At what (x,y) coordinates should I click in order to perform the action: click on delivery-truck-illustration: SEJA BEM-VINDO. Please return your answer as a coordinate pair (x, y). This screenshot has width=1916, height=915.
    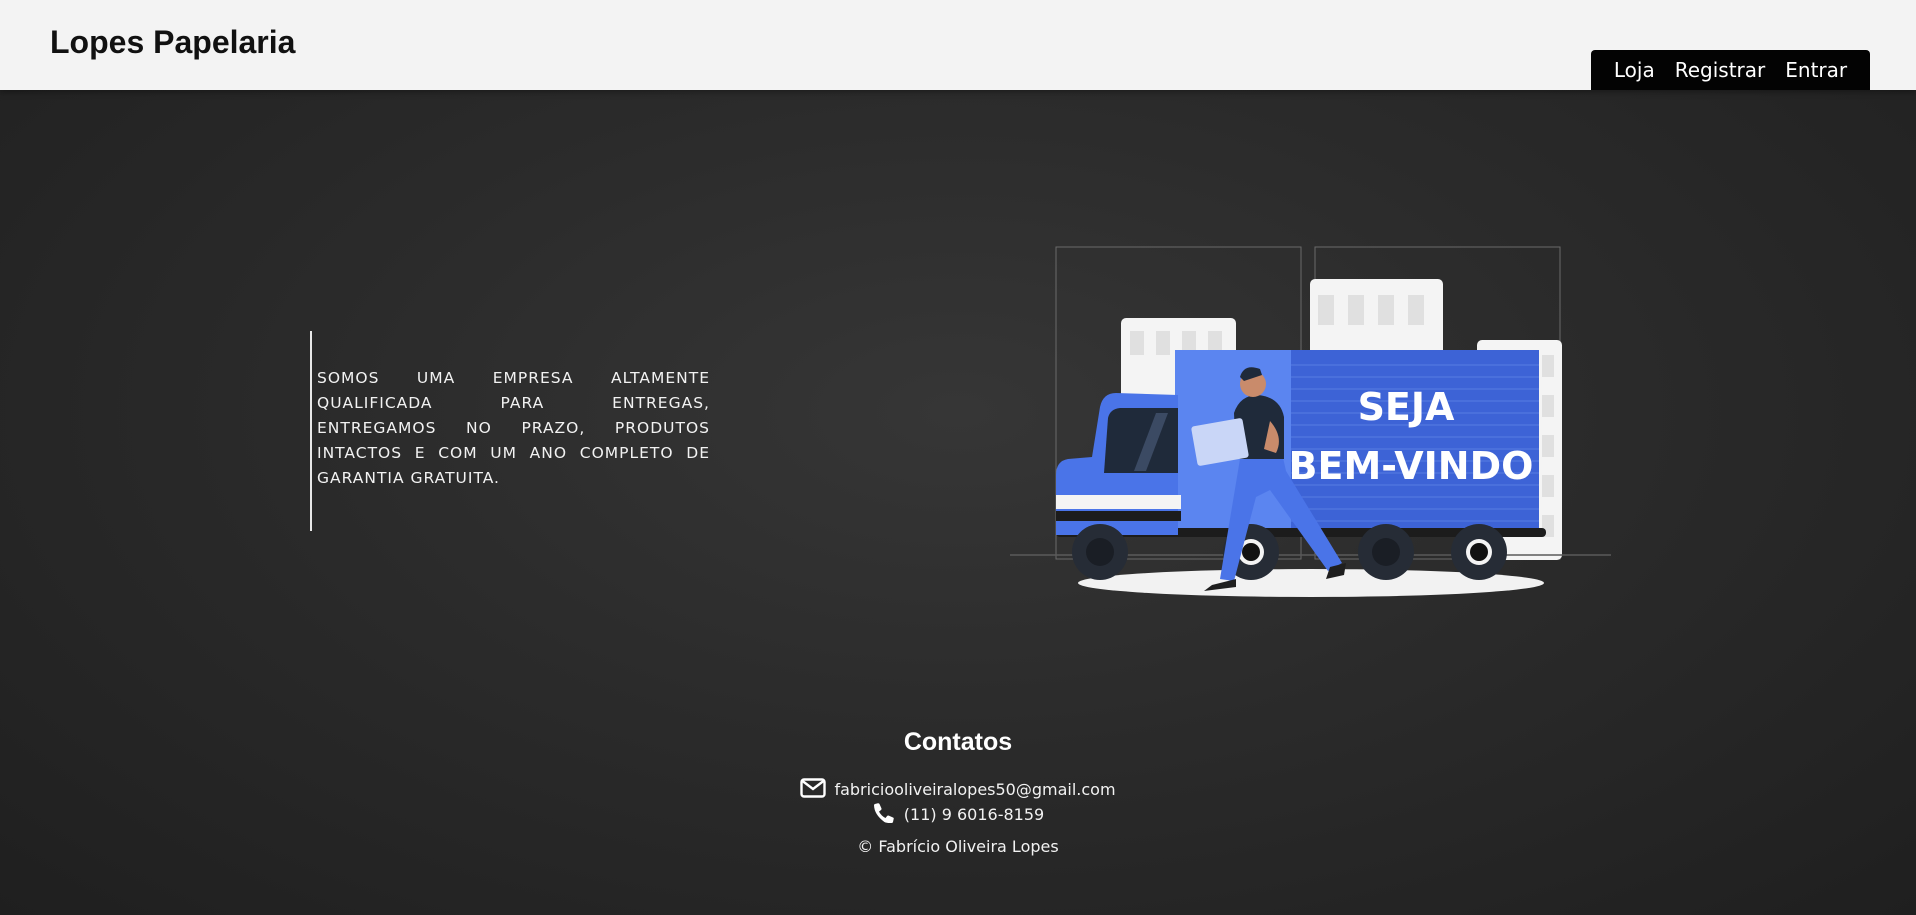
    Looking at the image, I should click on (1310, 422).